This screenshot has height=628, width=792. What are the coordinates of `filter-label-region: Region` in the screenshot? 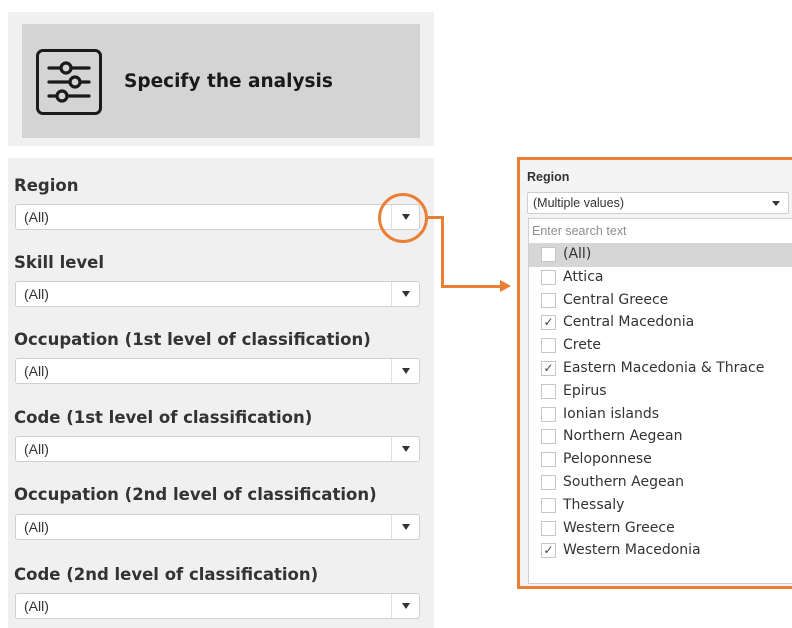 It's located at (46, 185).